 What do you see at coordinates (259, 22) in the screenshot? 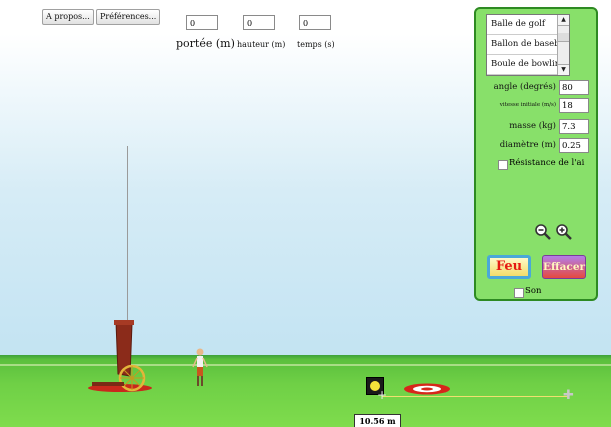
I see `height-readout: 0` at bounding box center [259, 22].